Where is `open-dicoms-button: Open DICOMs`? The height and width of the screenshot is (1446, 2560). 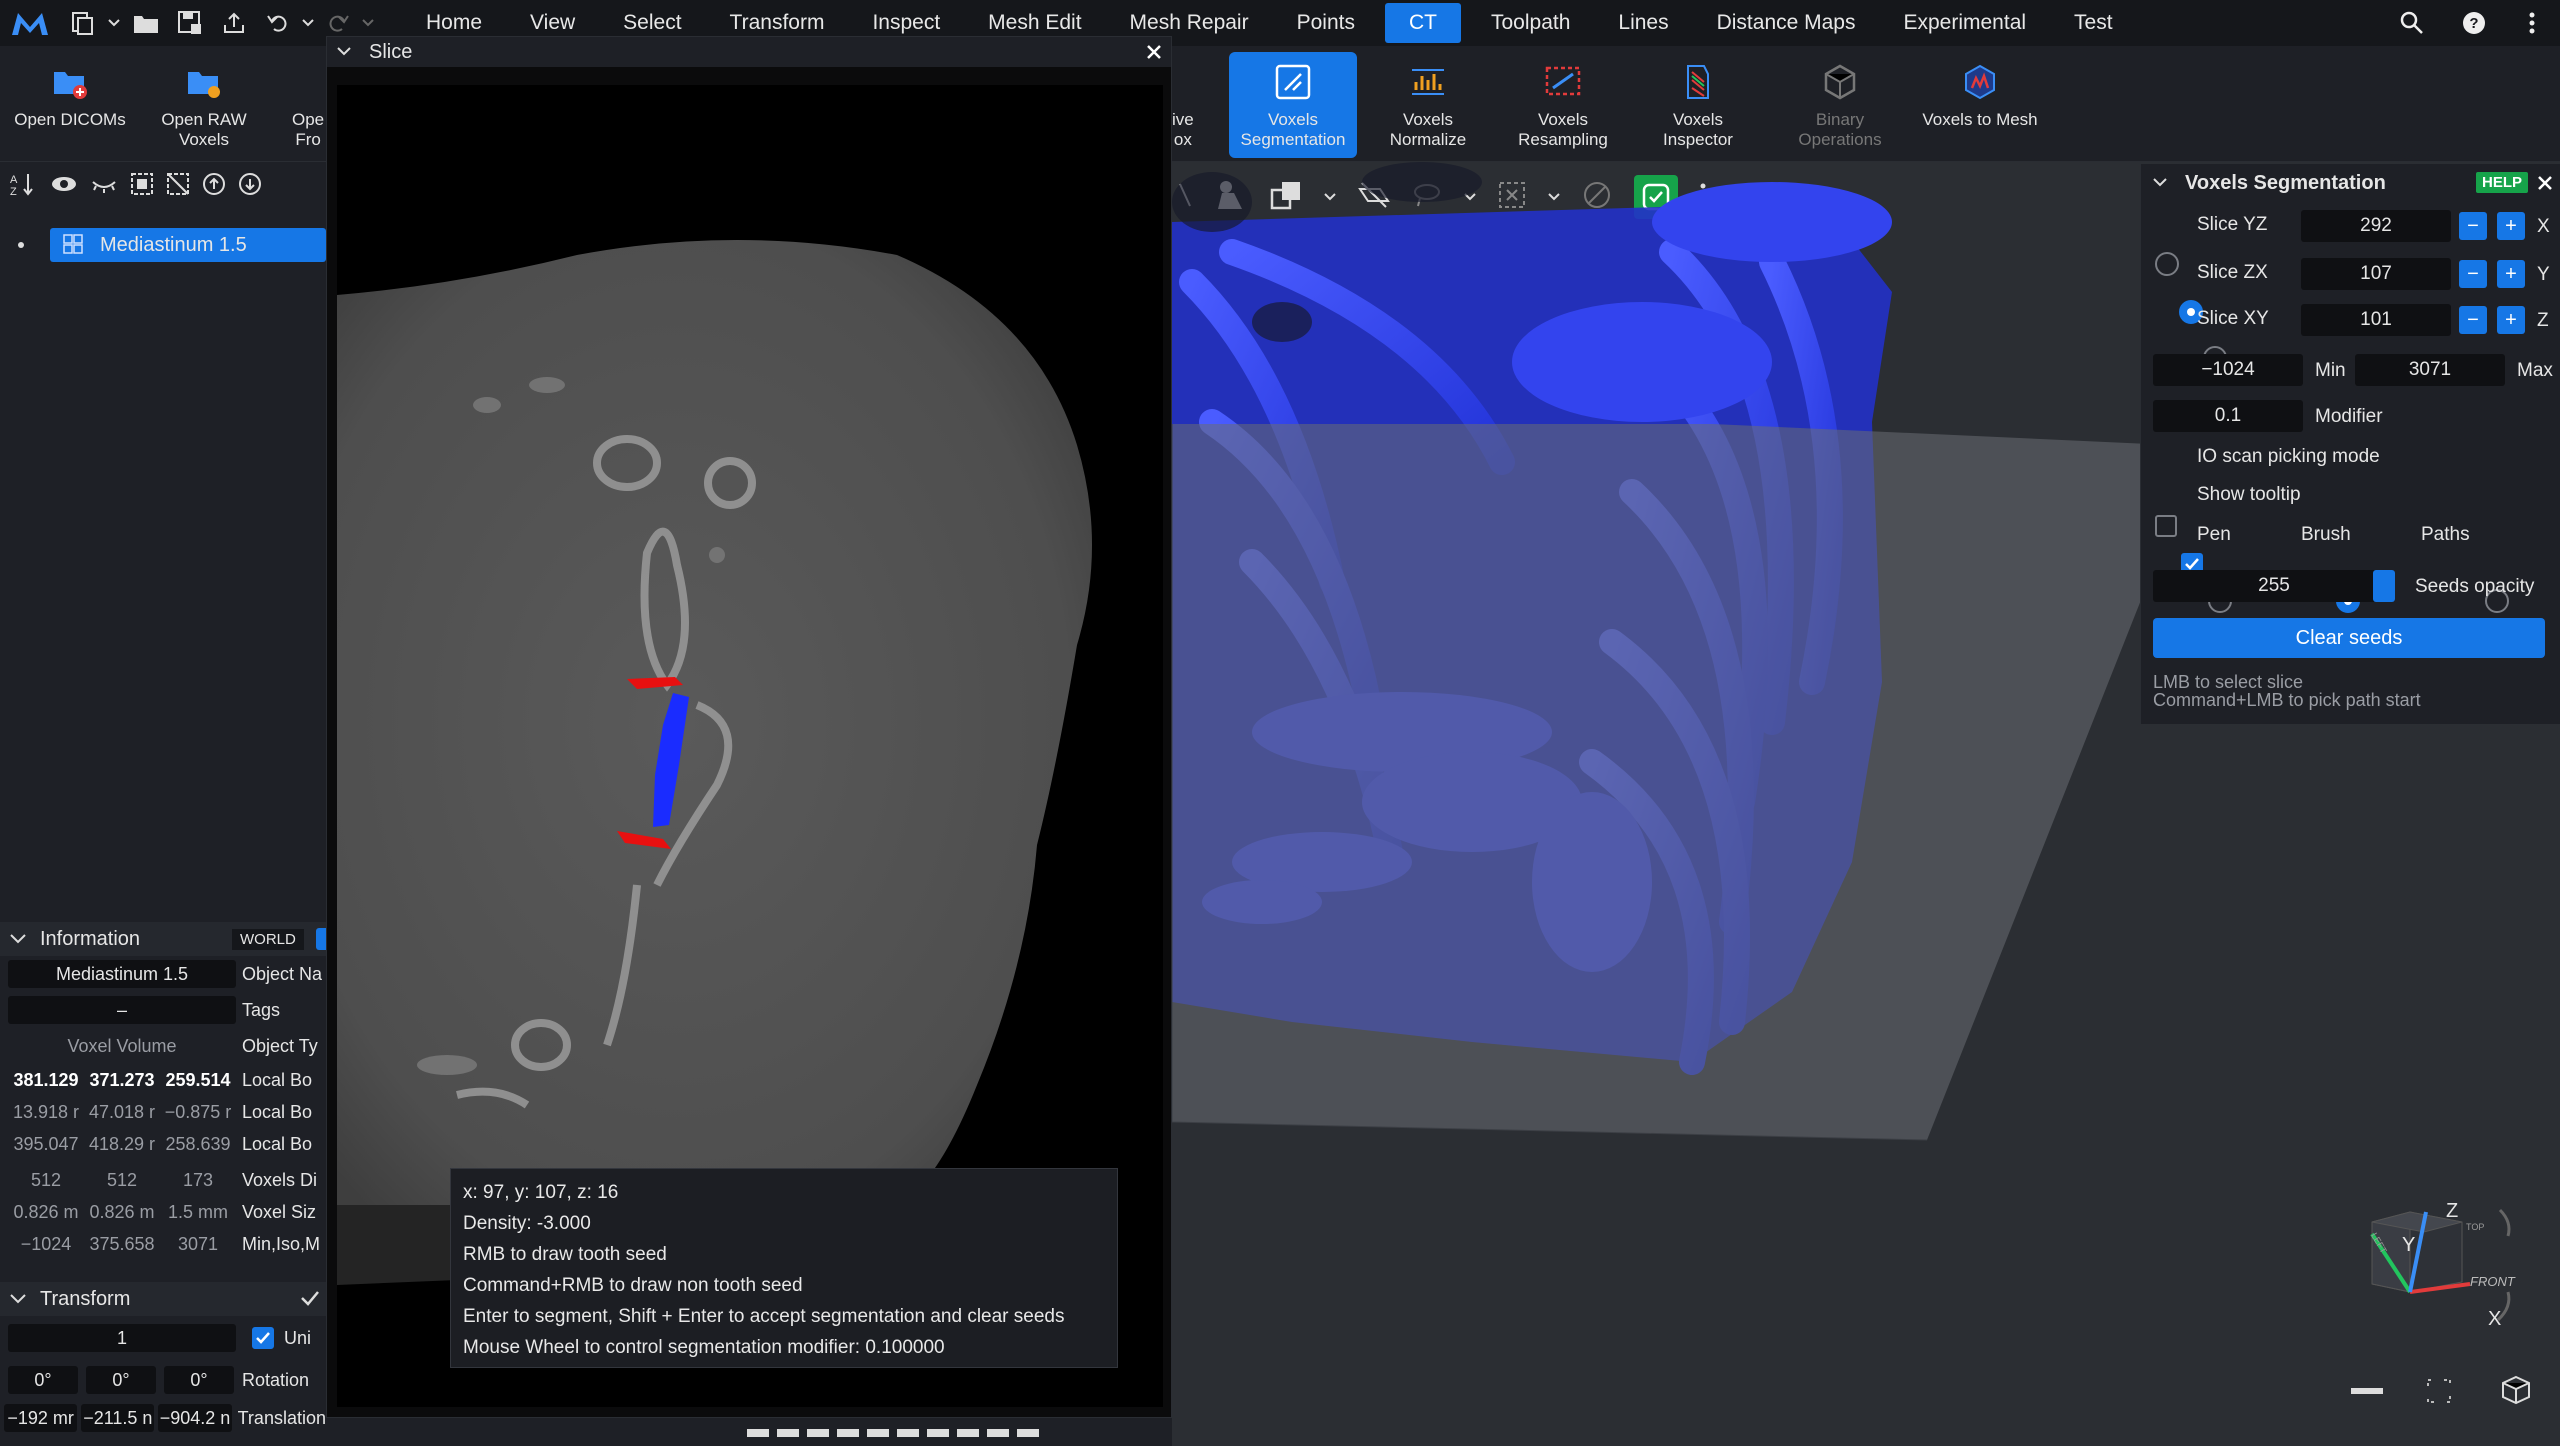
open-dicoms-button: Open DICOMs is located at coordinates (70, 105).